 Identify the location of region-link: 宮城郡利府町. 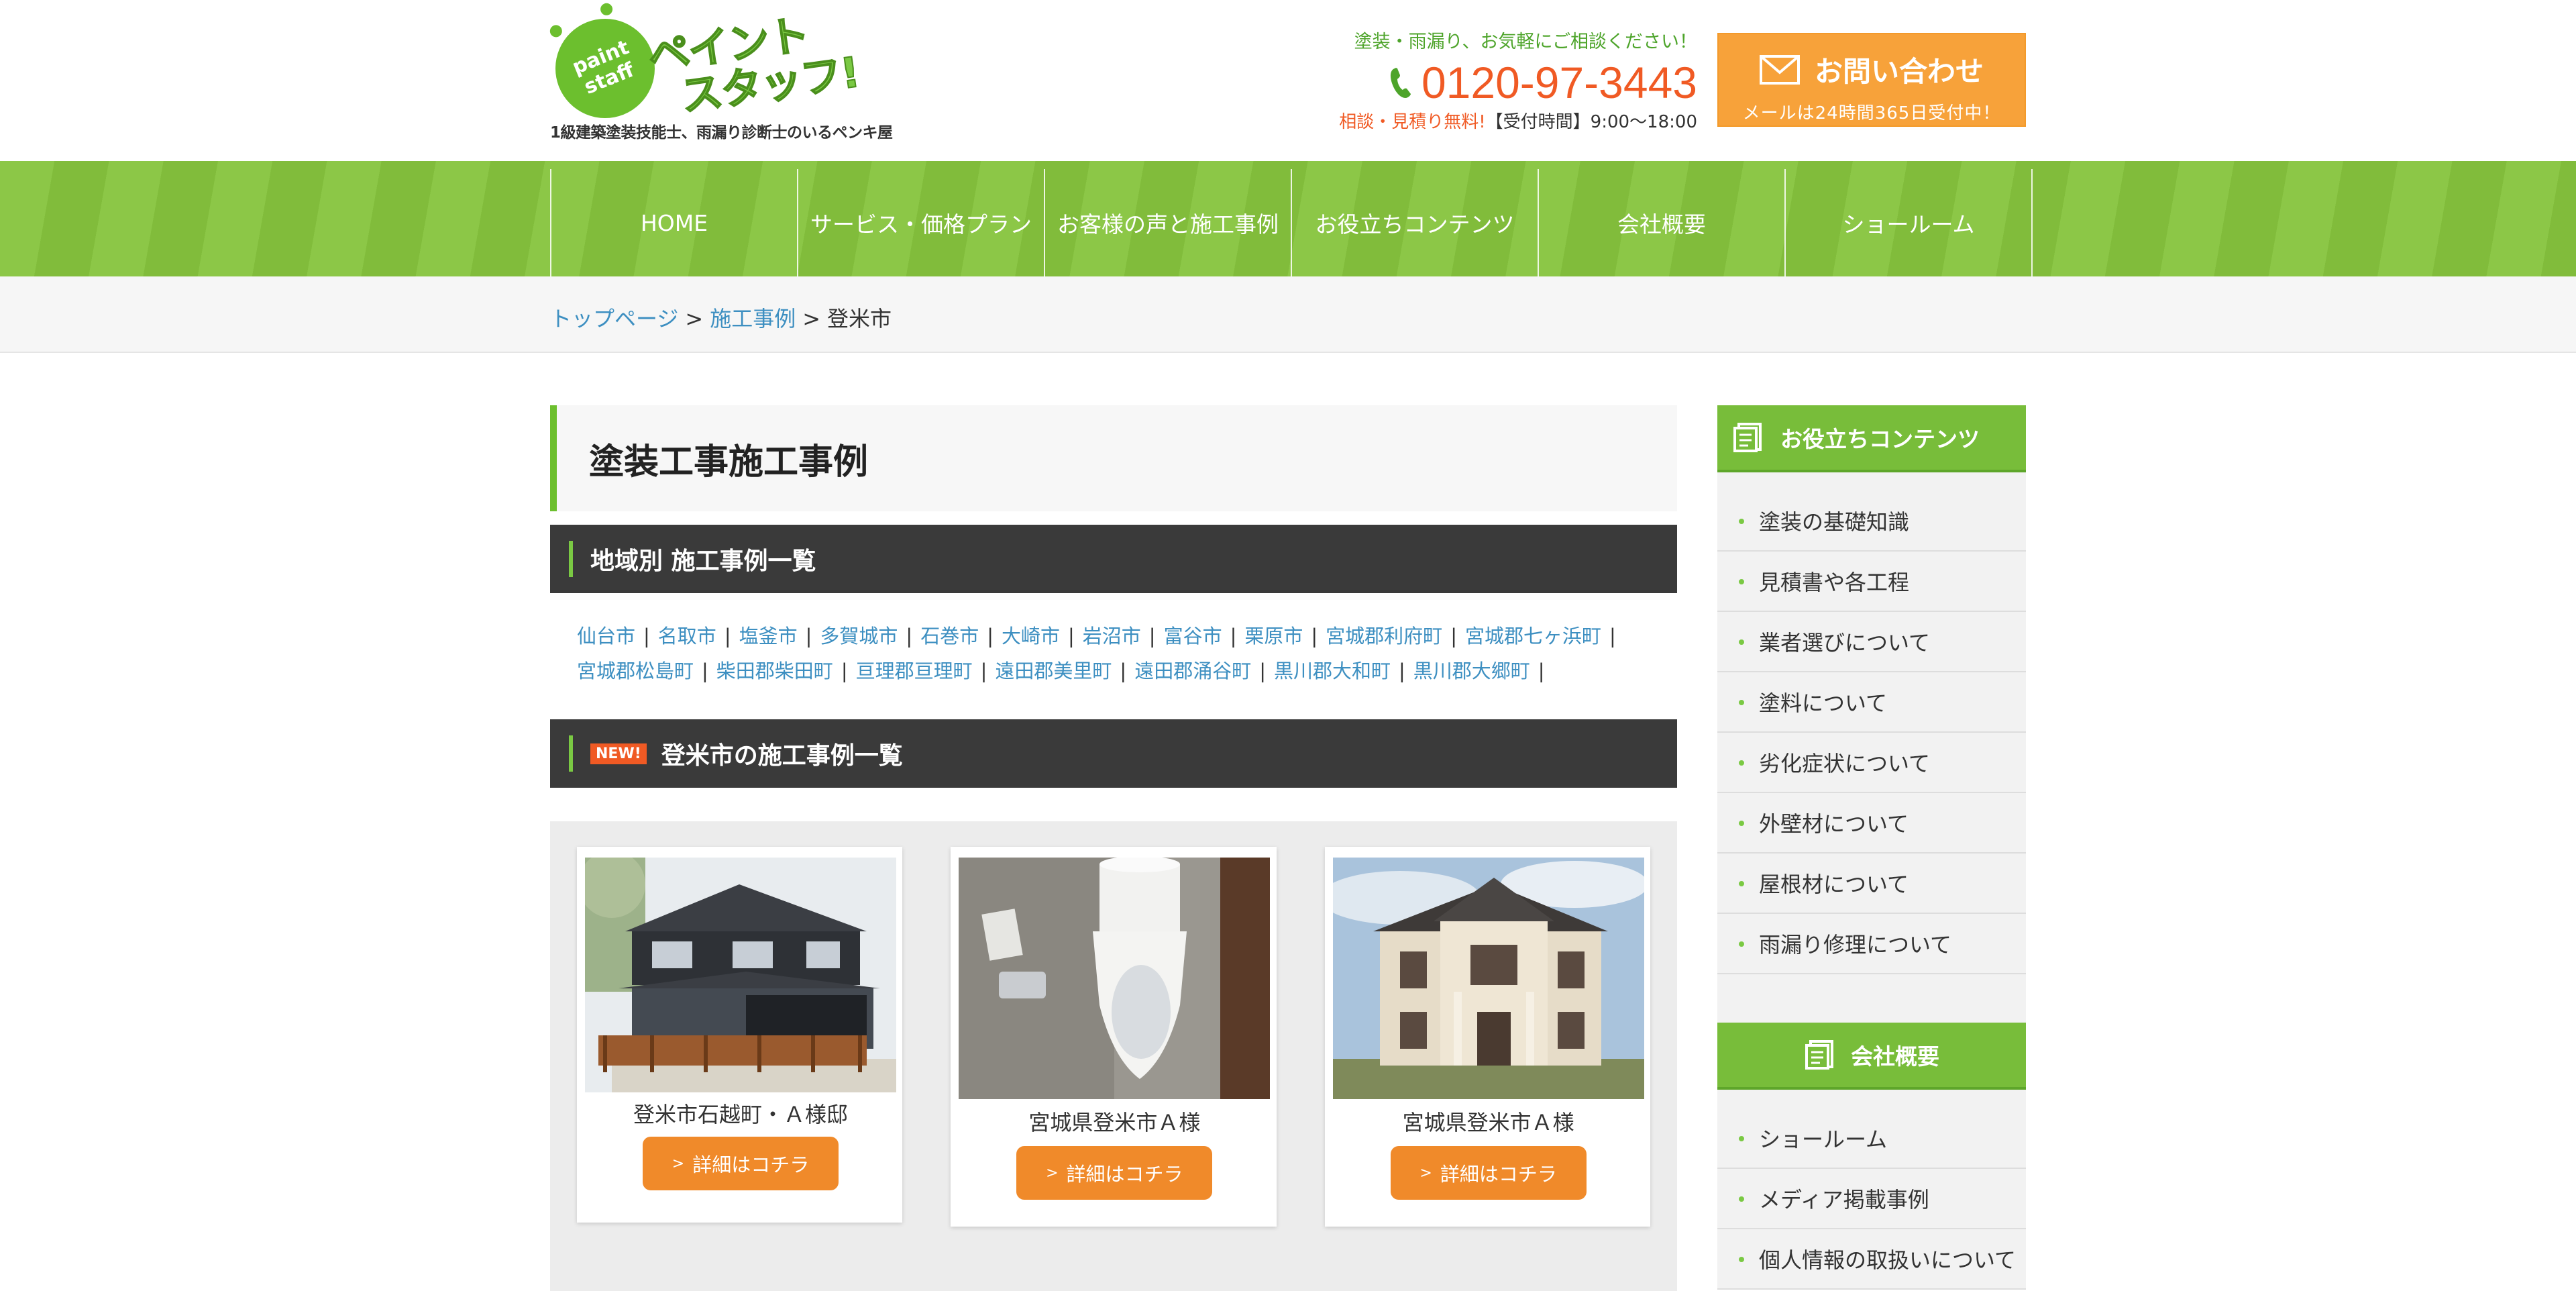
(1384, 636).